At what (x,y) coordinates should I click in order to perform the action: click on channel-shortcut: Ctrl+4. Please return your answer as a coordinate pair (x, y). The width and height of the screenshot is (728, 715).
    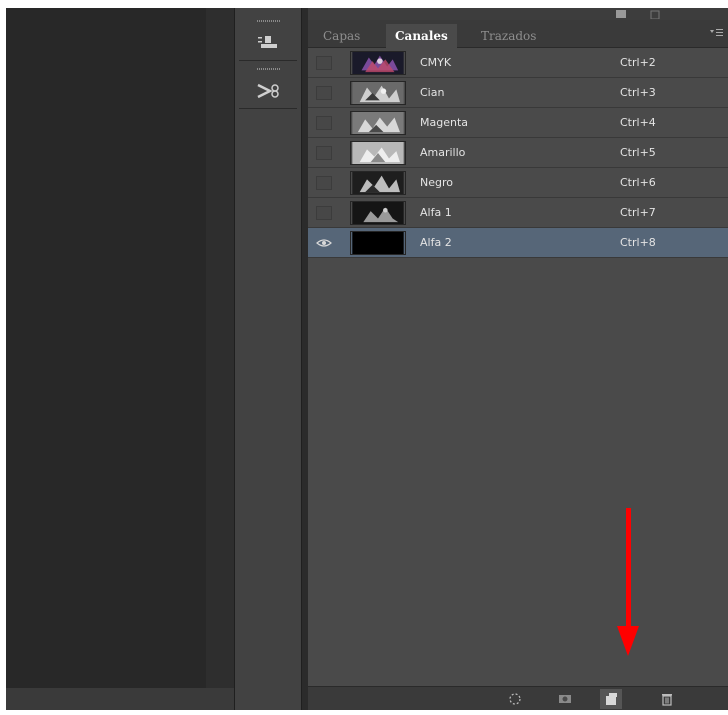
    Looking at the image, I should click on (638, 122).